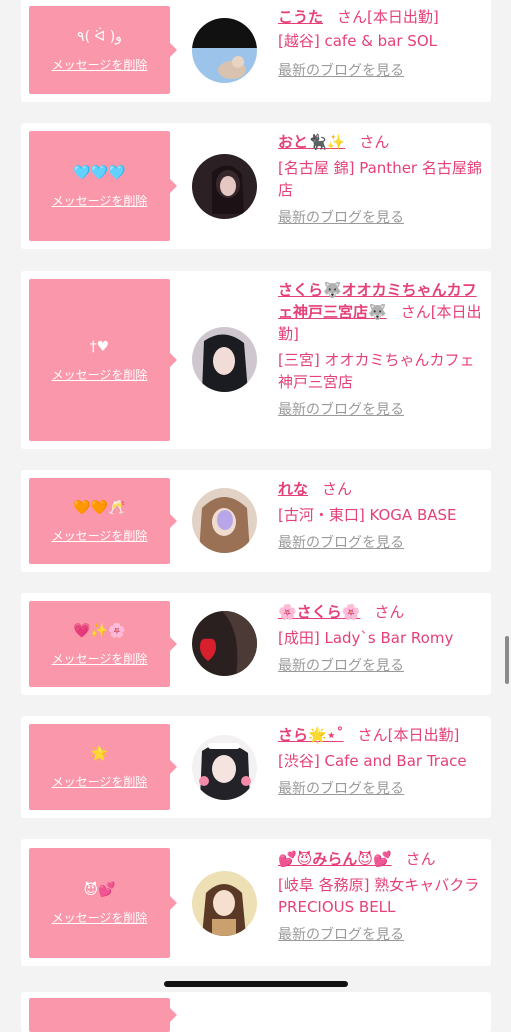 The width and height of the screenshot is (511, 1032). Describe the element at coordinates (99, 36) in the screenshot. I see `message-text: ٩( ᐛ )و` at that location.